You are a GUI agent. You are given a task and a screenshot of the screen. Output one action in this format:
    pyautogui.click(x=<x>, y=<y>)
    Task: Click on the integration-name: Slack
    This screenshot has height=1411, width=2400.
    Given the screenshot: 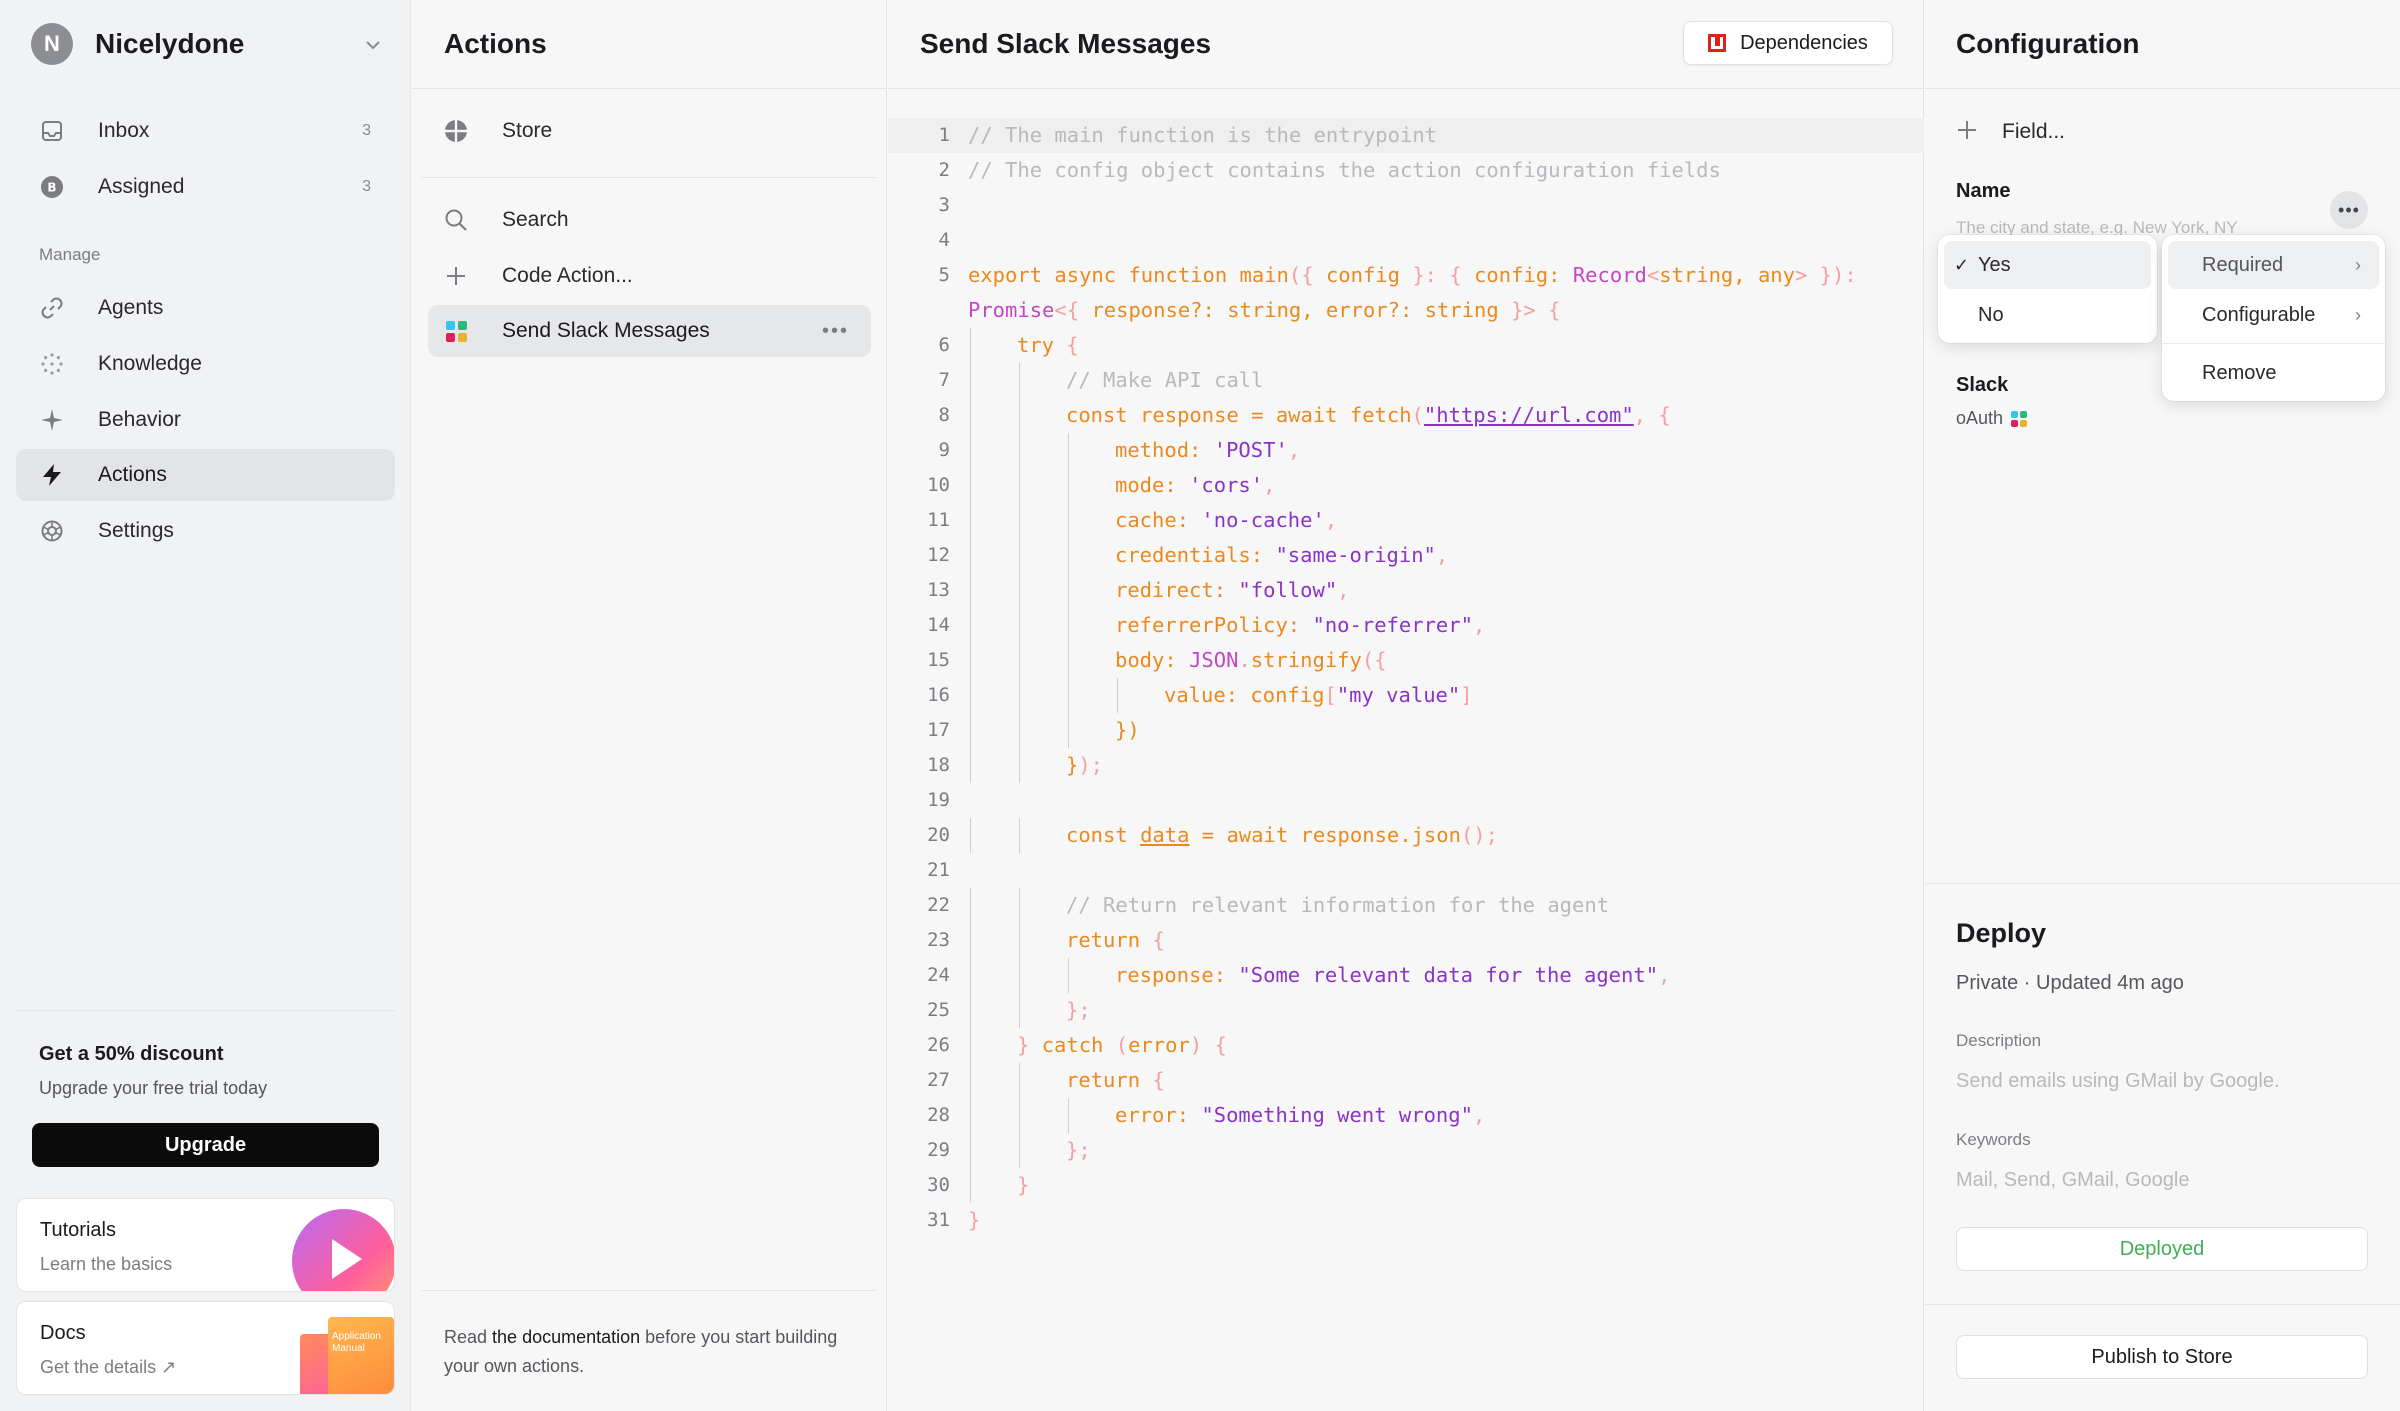 What is the action you would take?
    pyautogui.click(x=1982, y=385)
    